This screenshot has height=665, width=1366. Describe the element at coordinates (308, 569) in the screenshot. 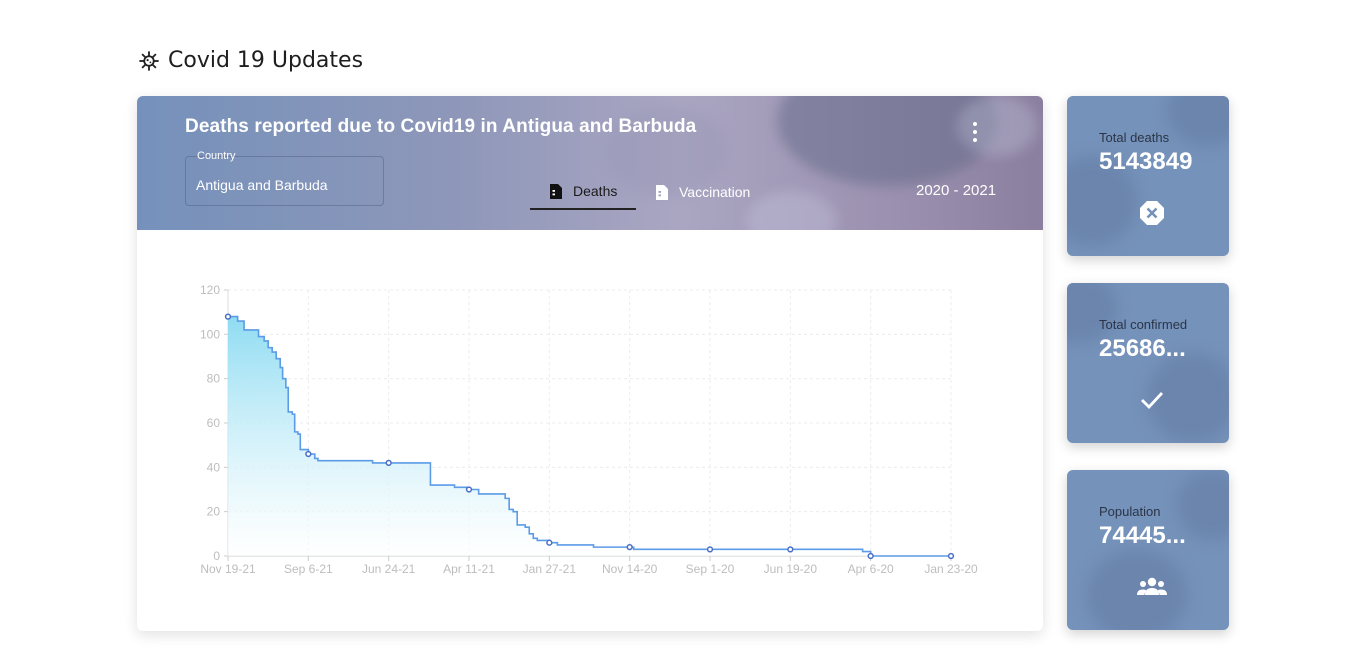

I see `x-tick-label: Sep 6-21` at that location.